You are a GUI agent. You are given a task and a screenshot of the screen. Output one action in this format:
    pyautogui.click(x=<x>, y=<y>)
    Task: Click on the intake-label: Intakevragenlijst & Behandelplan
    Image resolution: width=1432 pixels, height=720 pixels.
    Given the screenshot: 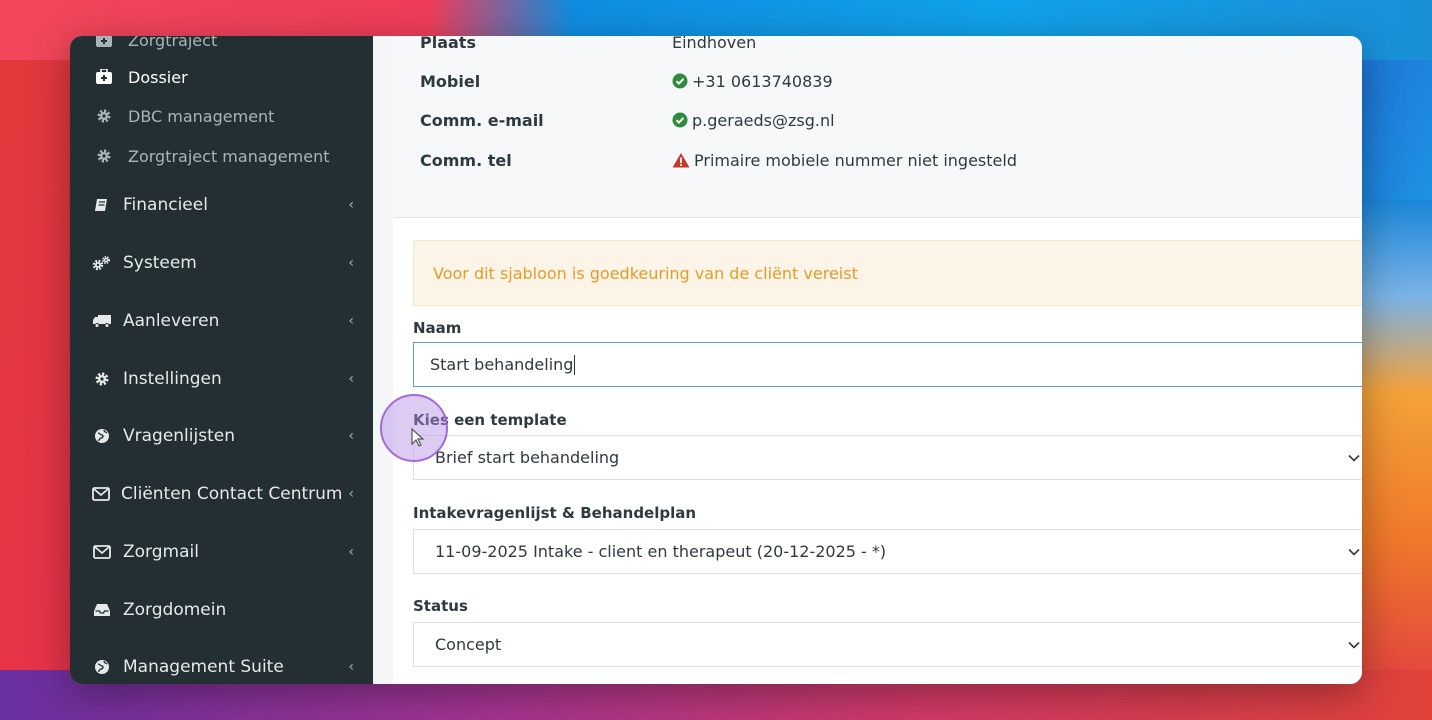 What is the action you would take?
    pyautogui.click(x=555, y=513)
    